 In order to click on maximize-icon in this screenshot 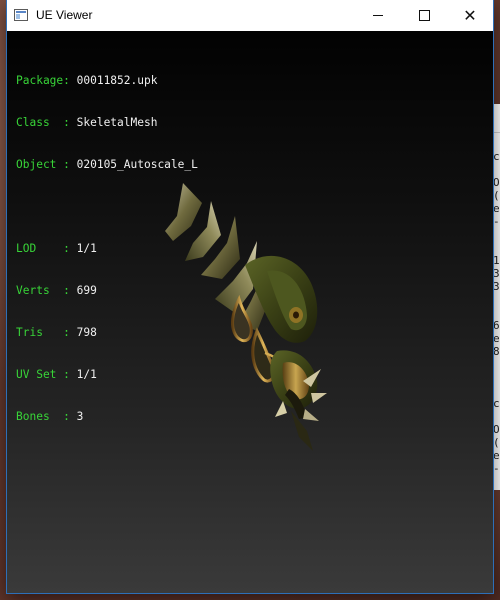, I will do `click(424, 15)`.